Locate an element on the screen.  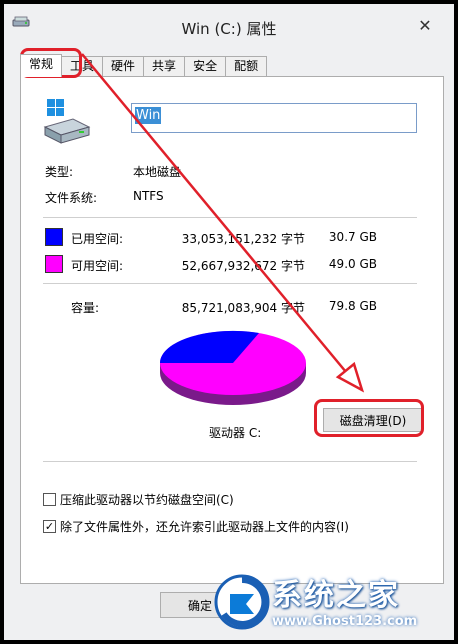
tab-quota: 配额 is located at coordinates (246, 66).